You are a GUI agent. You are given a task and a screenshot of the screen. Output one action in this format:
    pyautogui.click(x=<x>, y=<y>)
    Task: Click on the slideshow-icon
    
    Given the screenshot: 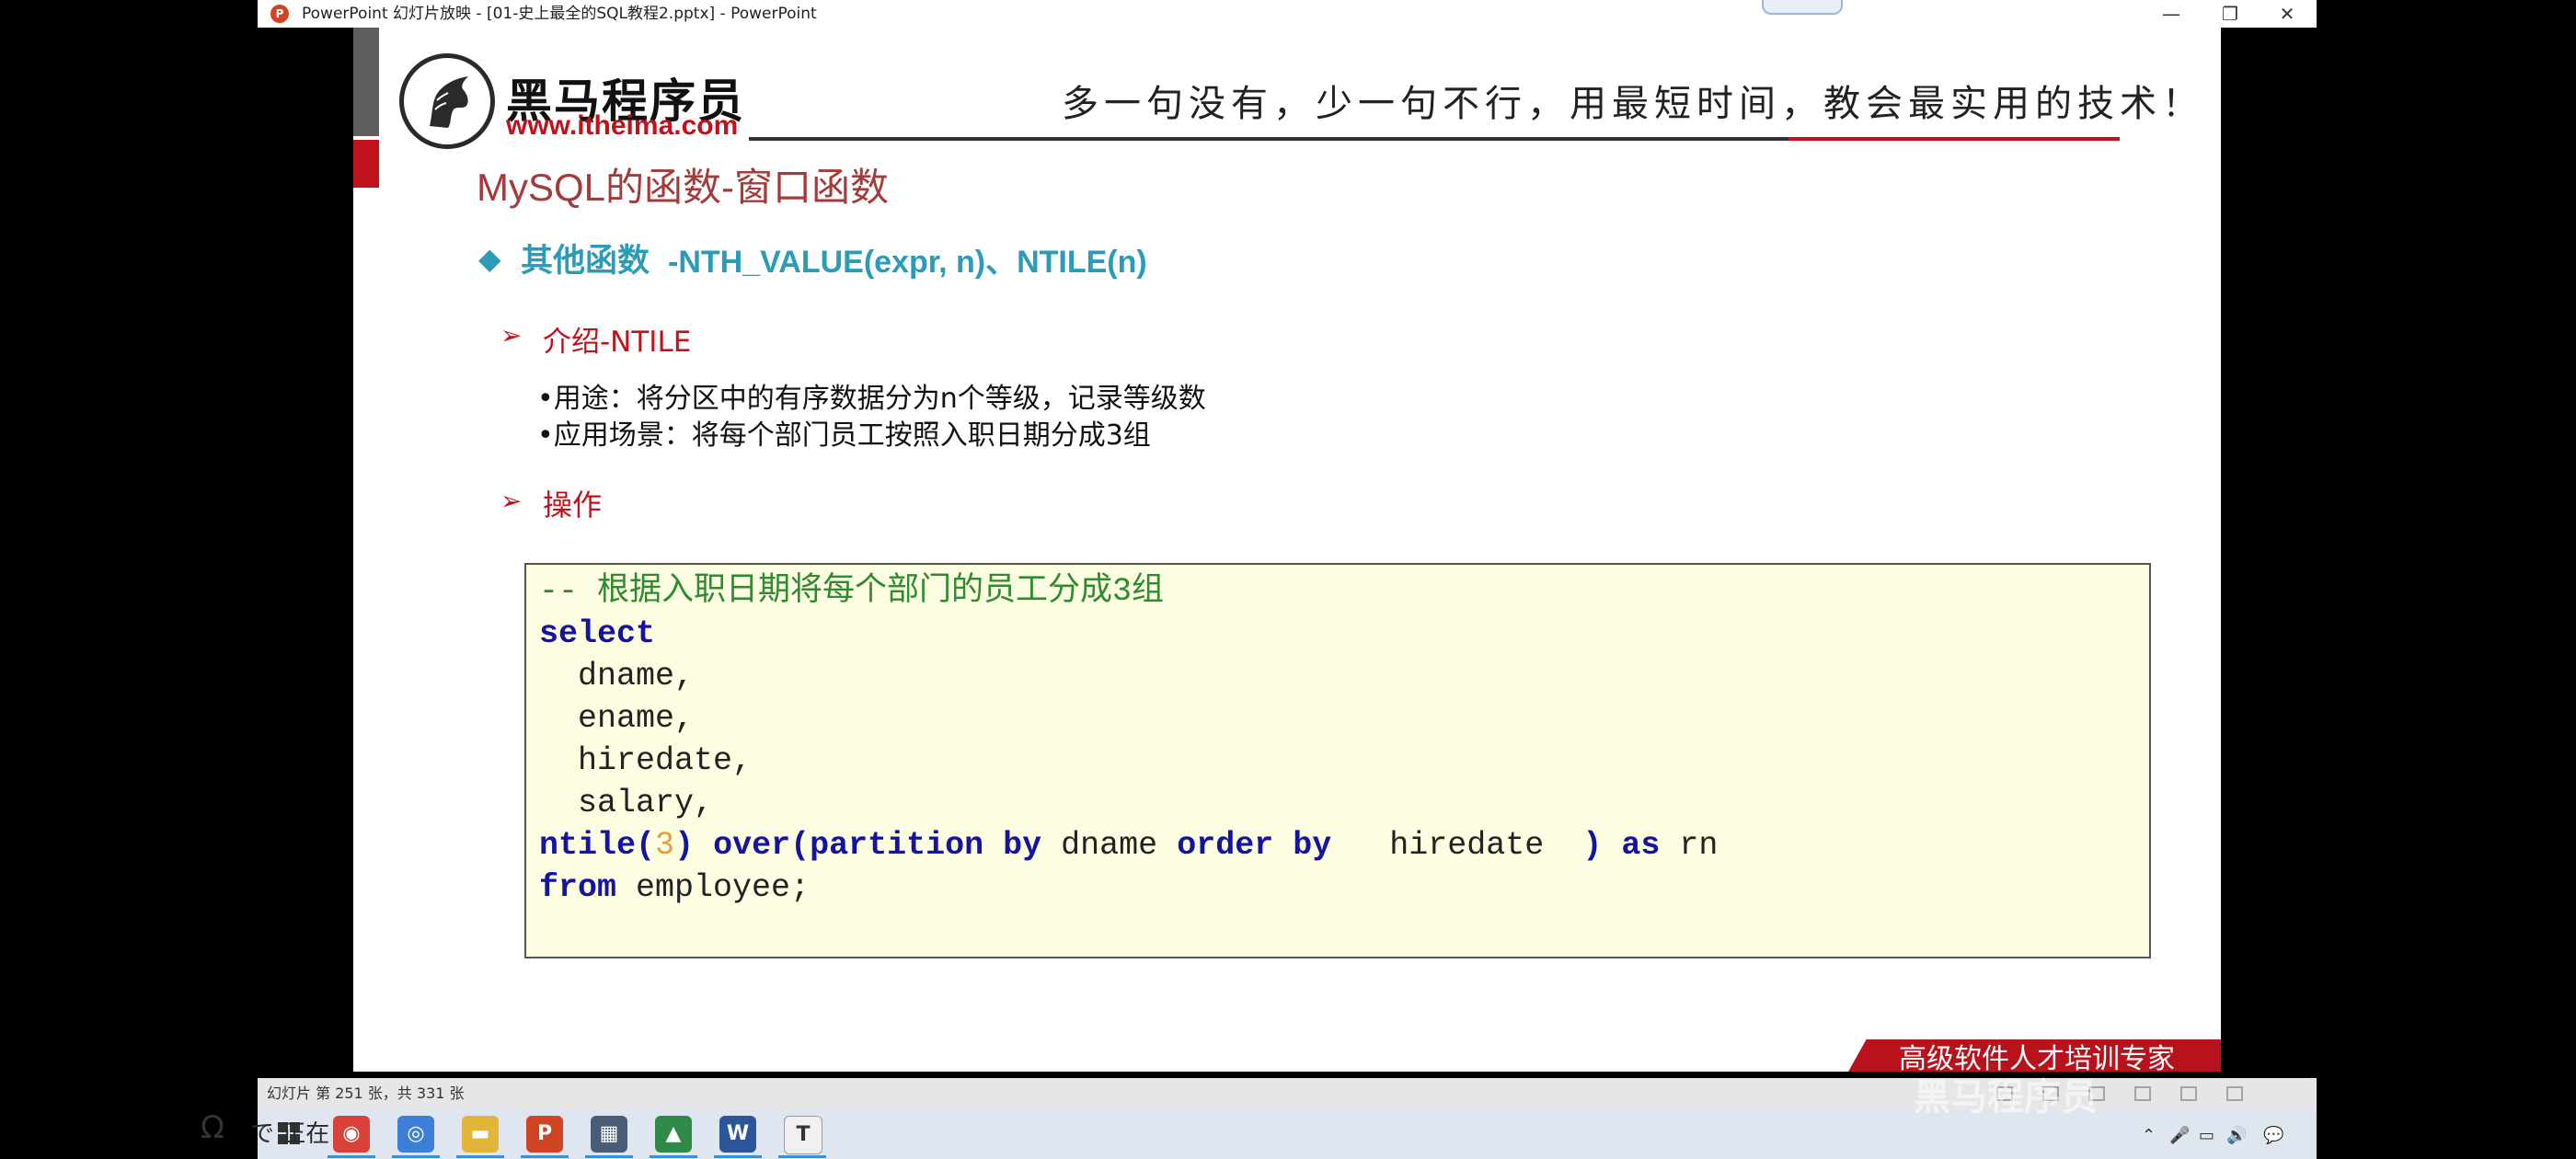 What is the action you would take?
    pyautogui.click(x=2234, y=1093)
    